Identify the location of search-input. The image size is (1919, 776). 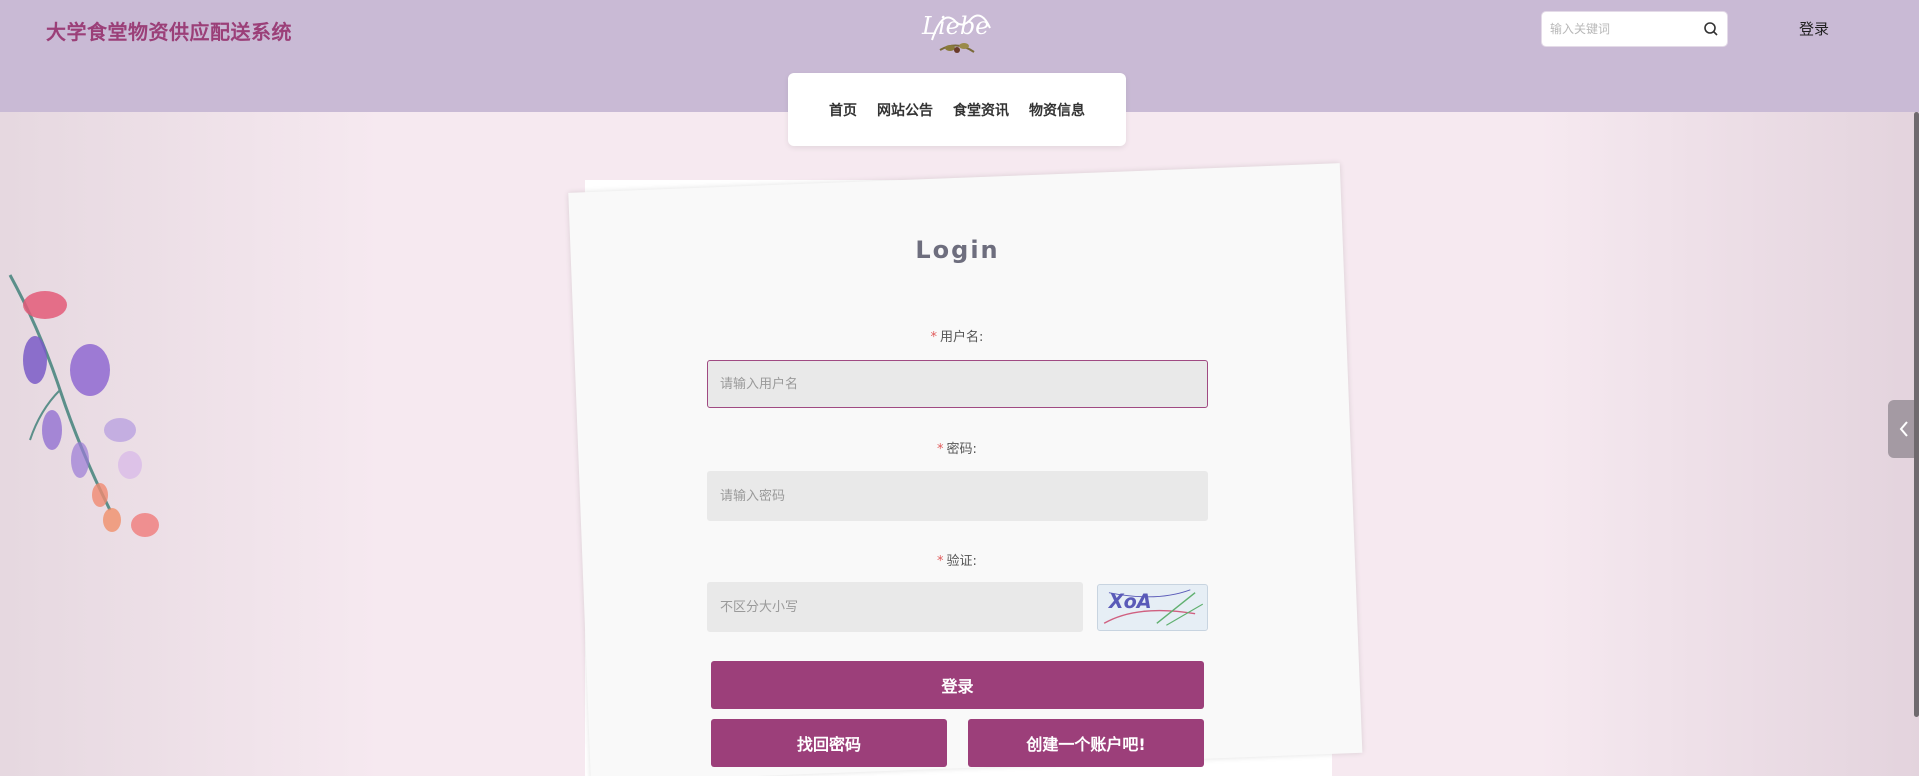
(1625, 29).